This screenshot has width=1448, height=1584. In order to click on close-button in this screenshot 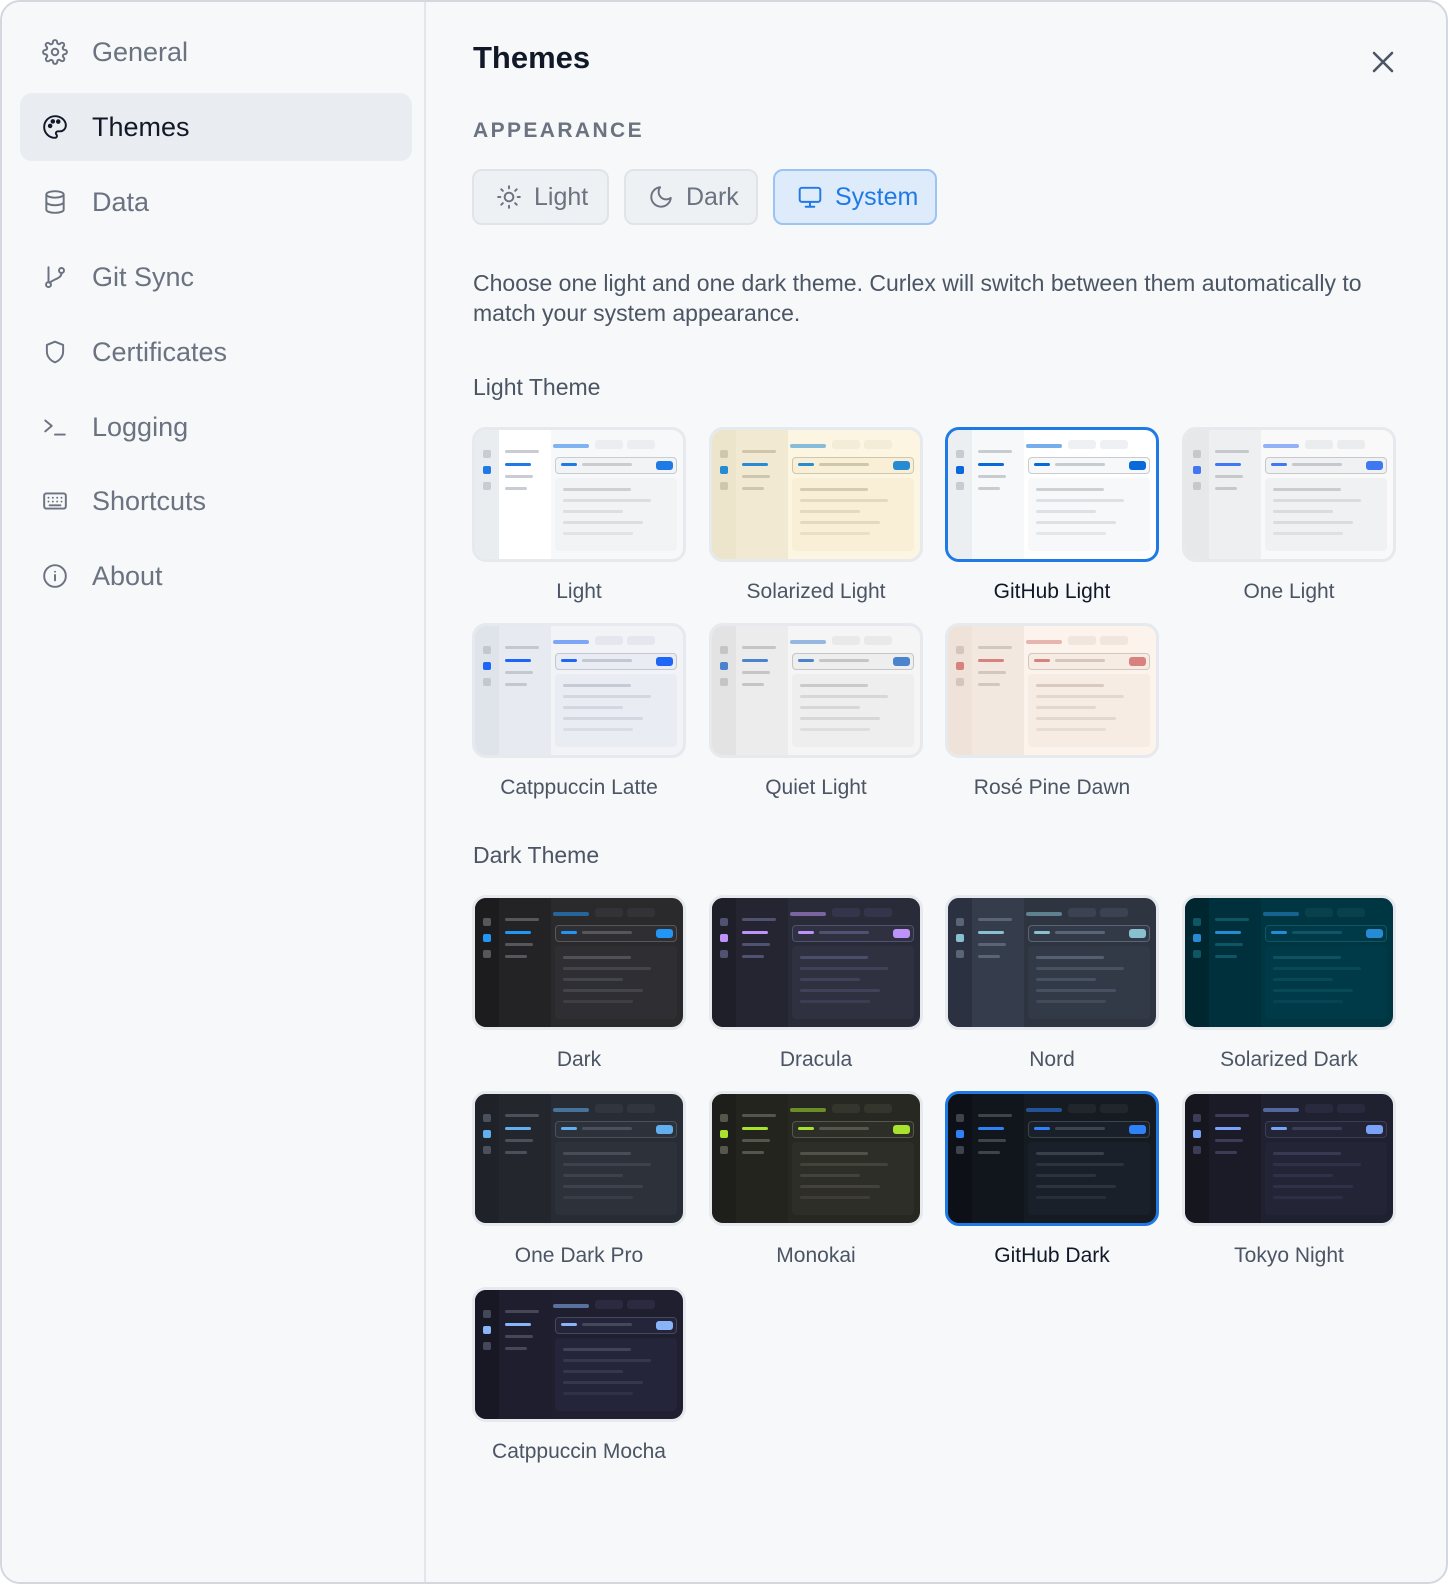, I will do `click(1383, 62)`.